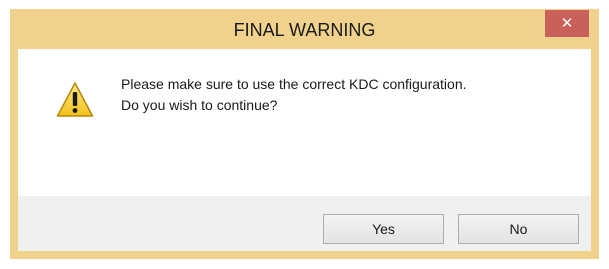  I want to click on close-button: ✕, so click(567, 23).